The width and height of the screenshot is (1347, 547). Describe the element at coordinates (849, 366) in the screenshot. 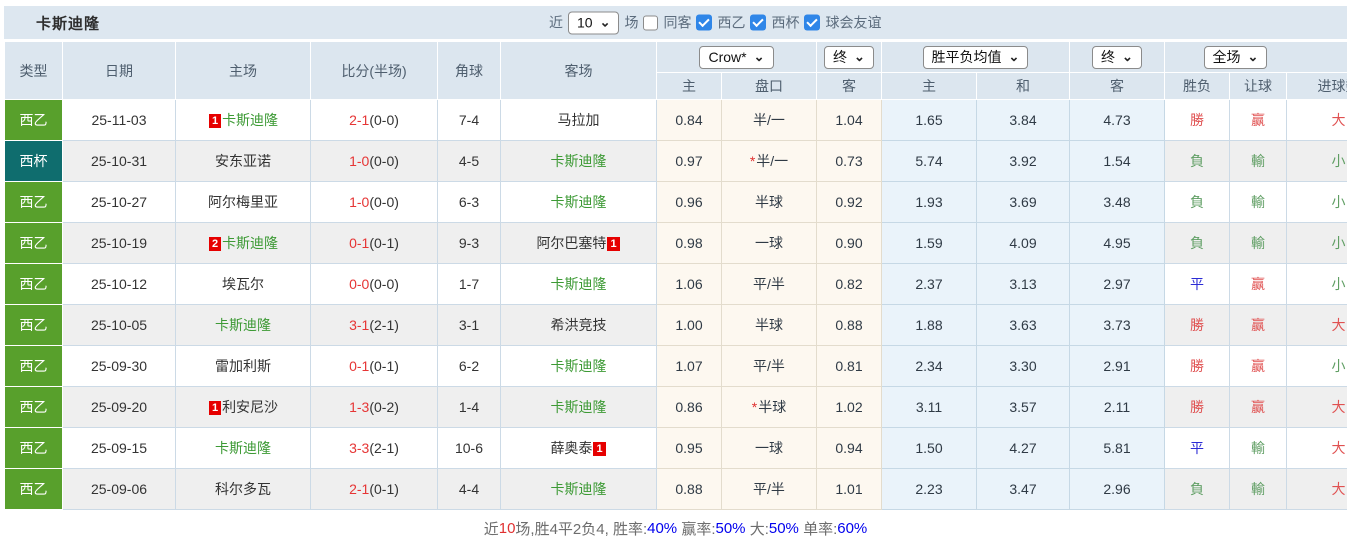

I see `asian-away-odds: 0.81` at that location.